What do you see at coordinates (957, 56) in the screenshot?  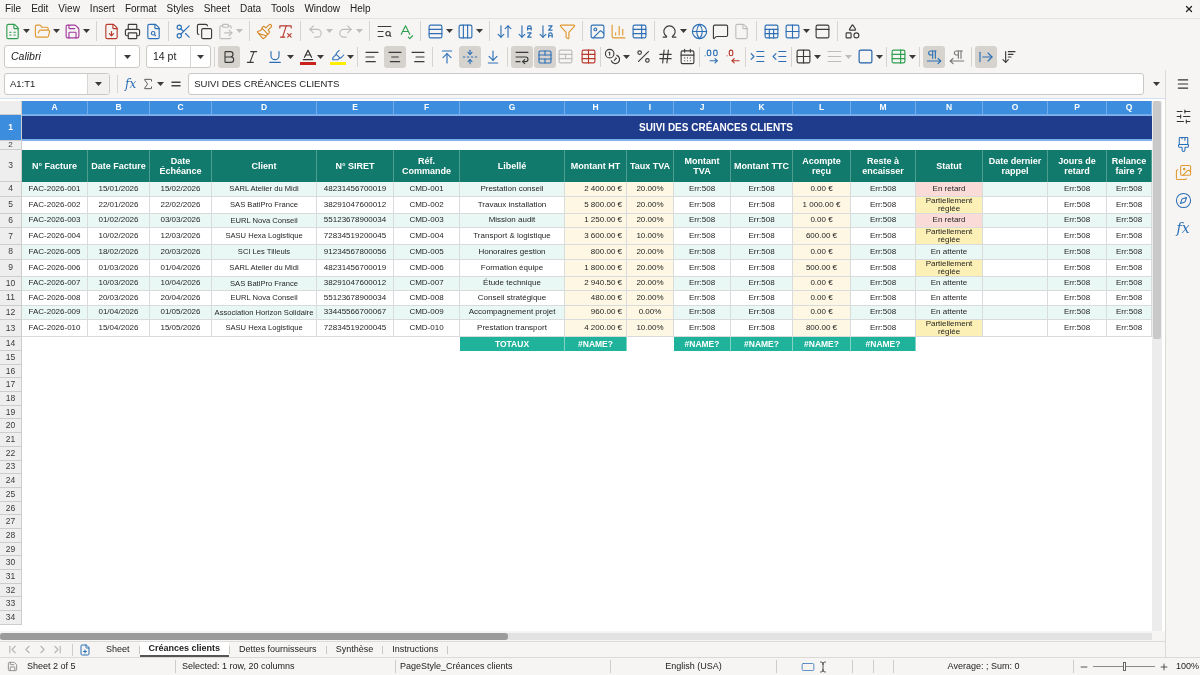 I see `right-to-left-icon` at bounding box center [957, 56].